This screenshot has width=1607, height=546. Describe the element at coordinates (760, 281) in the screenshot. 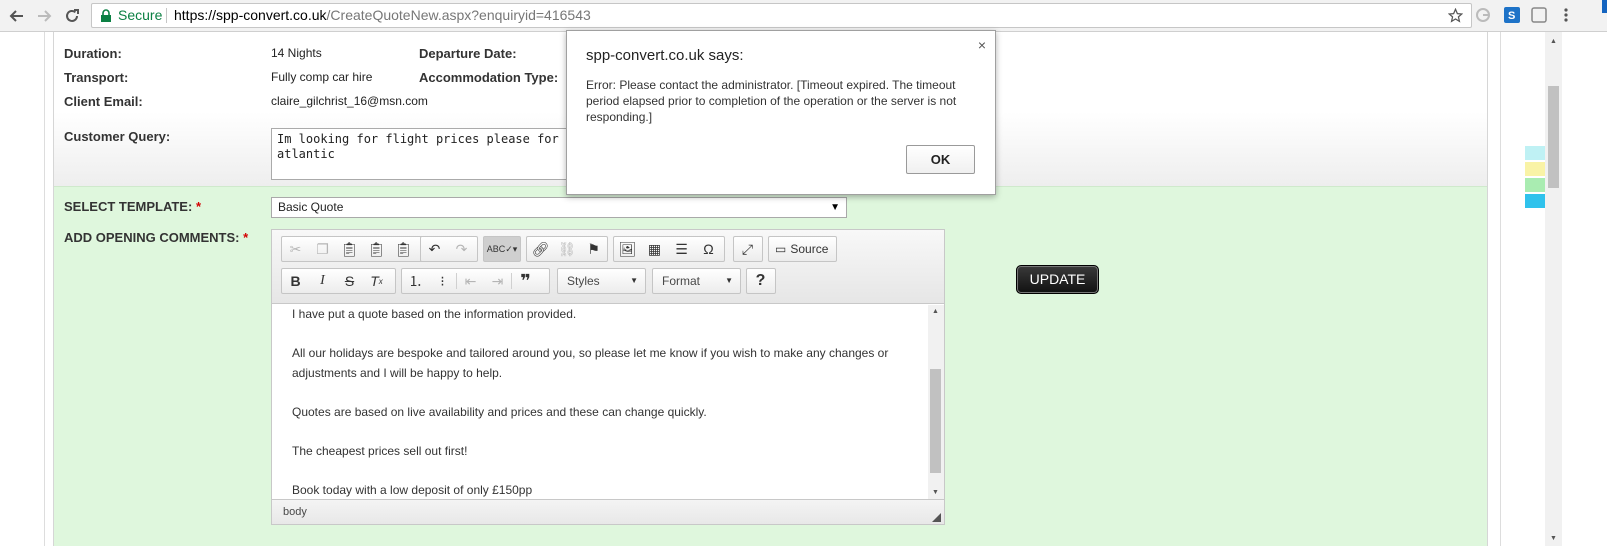

I see `help-icon: ?` at that location.